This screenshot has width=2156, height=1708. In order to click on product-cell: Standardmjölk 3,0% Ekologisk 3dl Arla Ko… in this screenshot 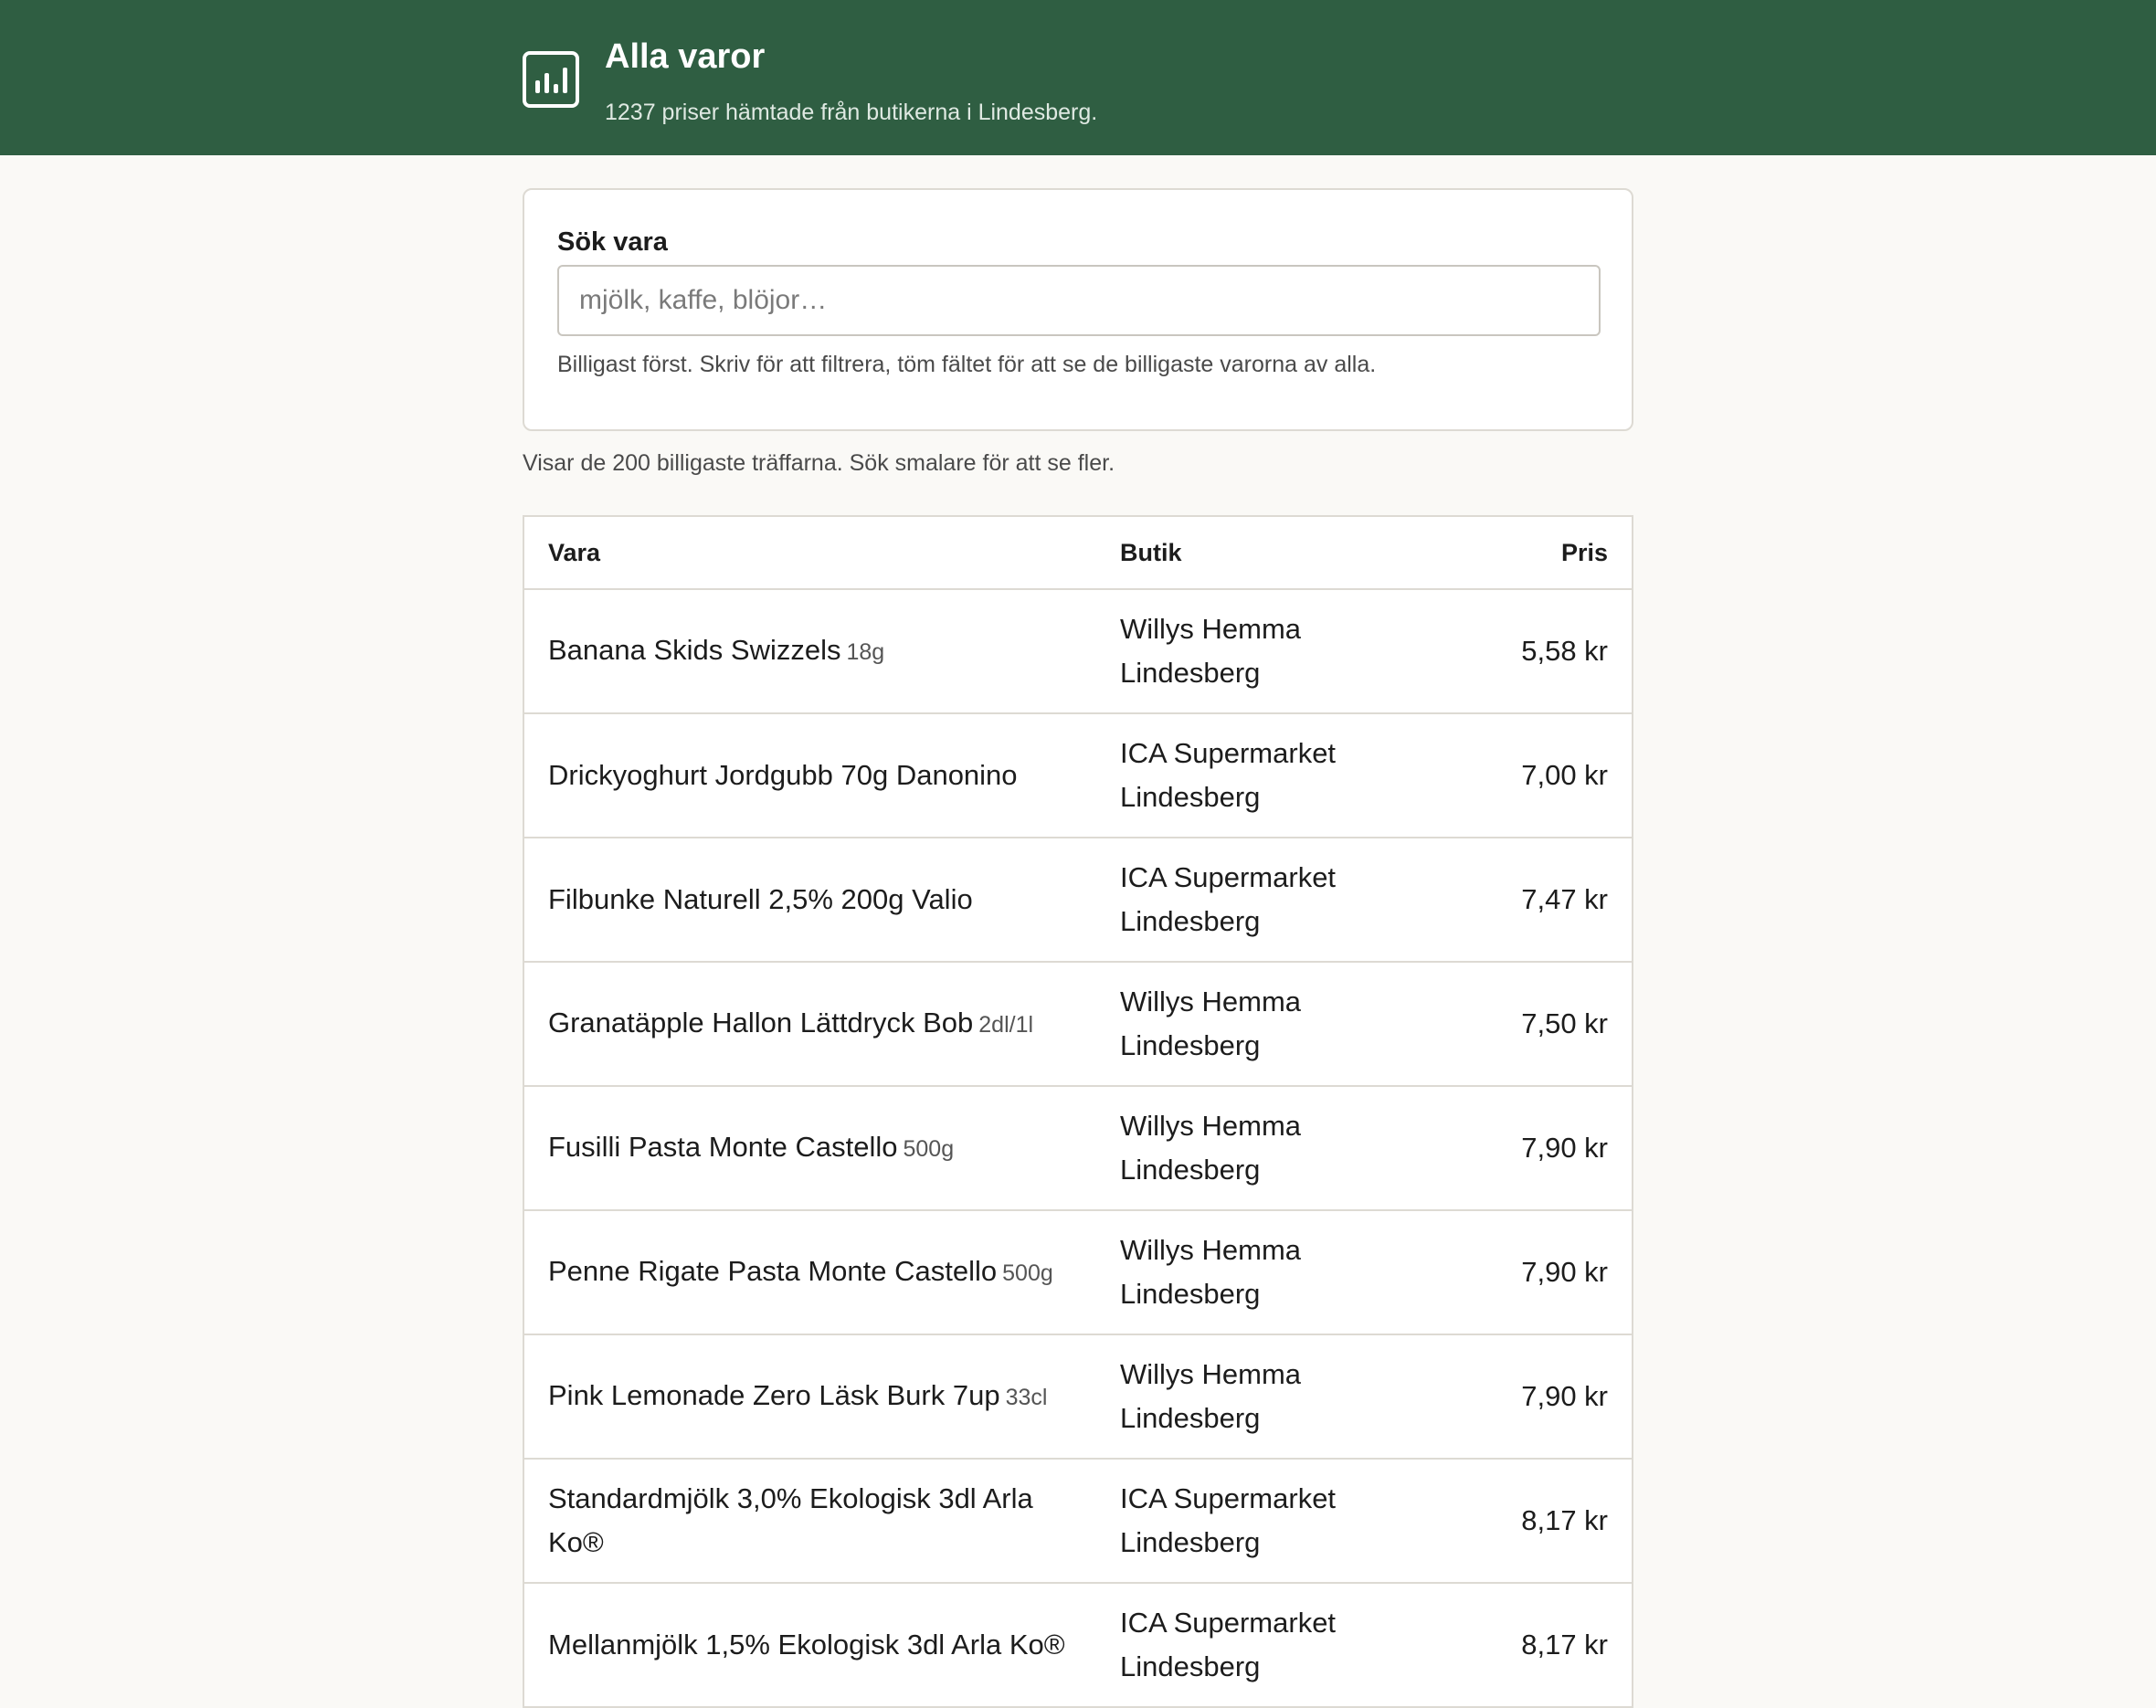, I will do `click(822, 1521)`.